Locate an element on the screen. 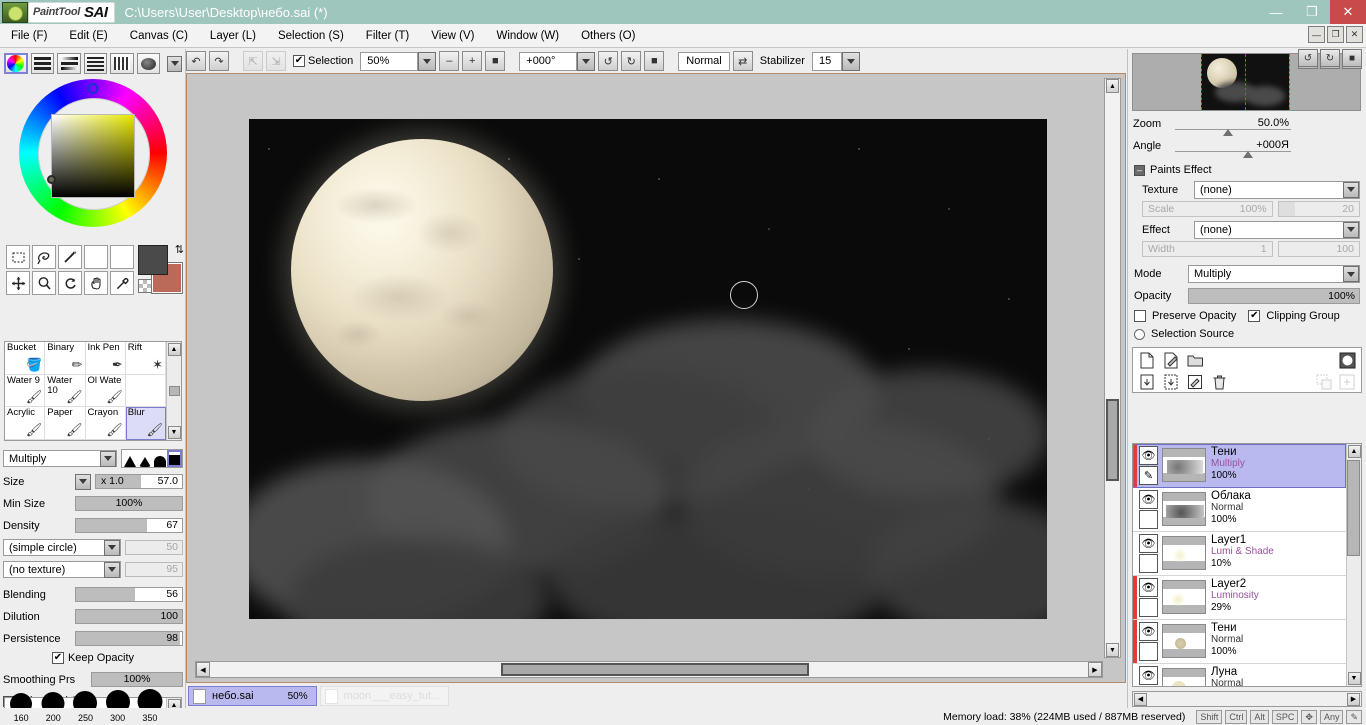 The height and width of the screenshot is (725, 1366). new-linework-layer-icon is located at coordinates (1171, 360).